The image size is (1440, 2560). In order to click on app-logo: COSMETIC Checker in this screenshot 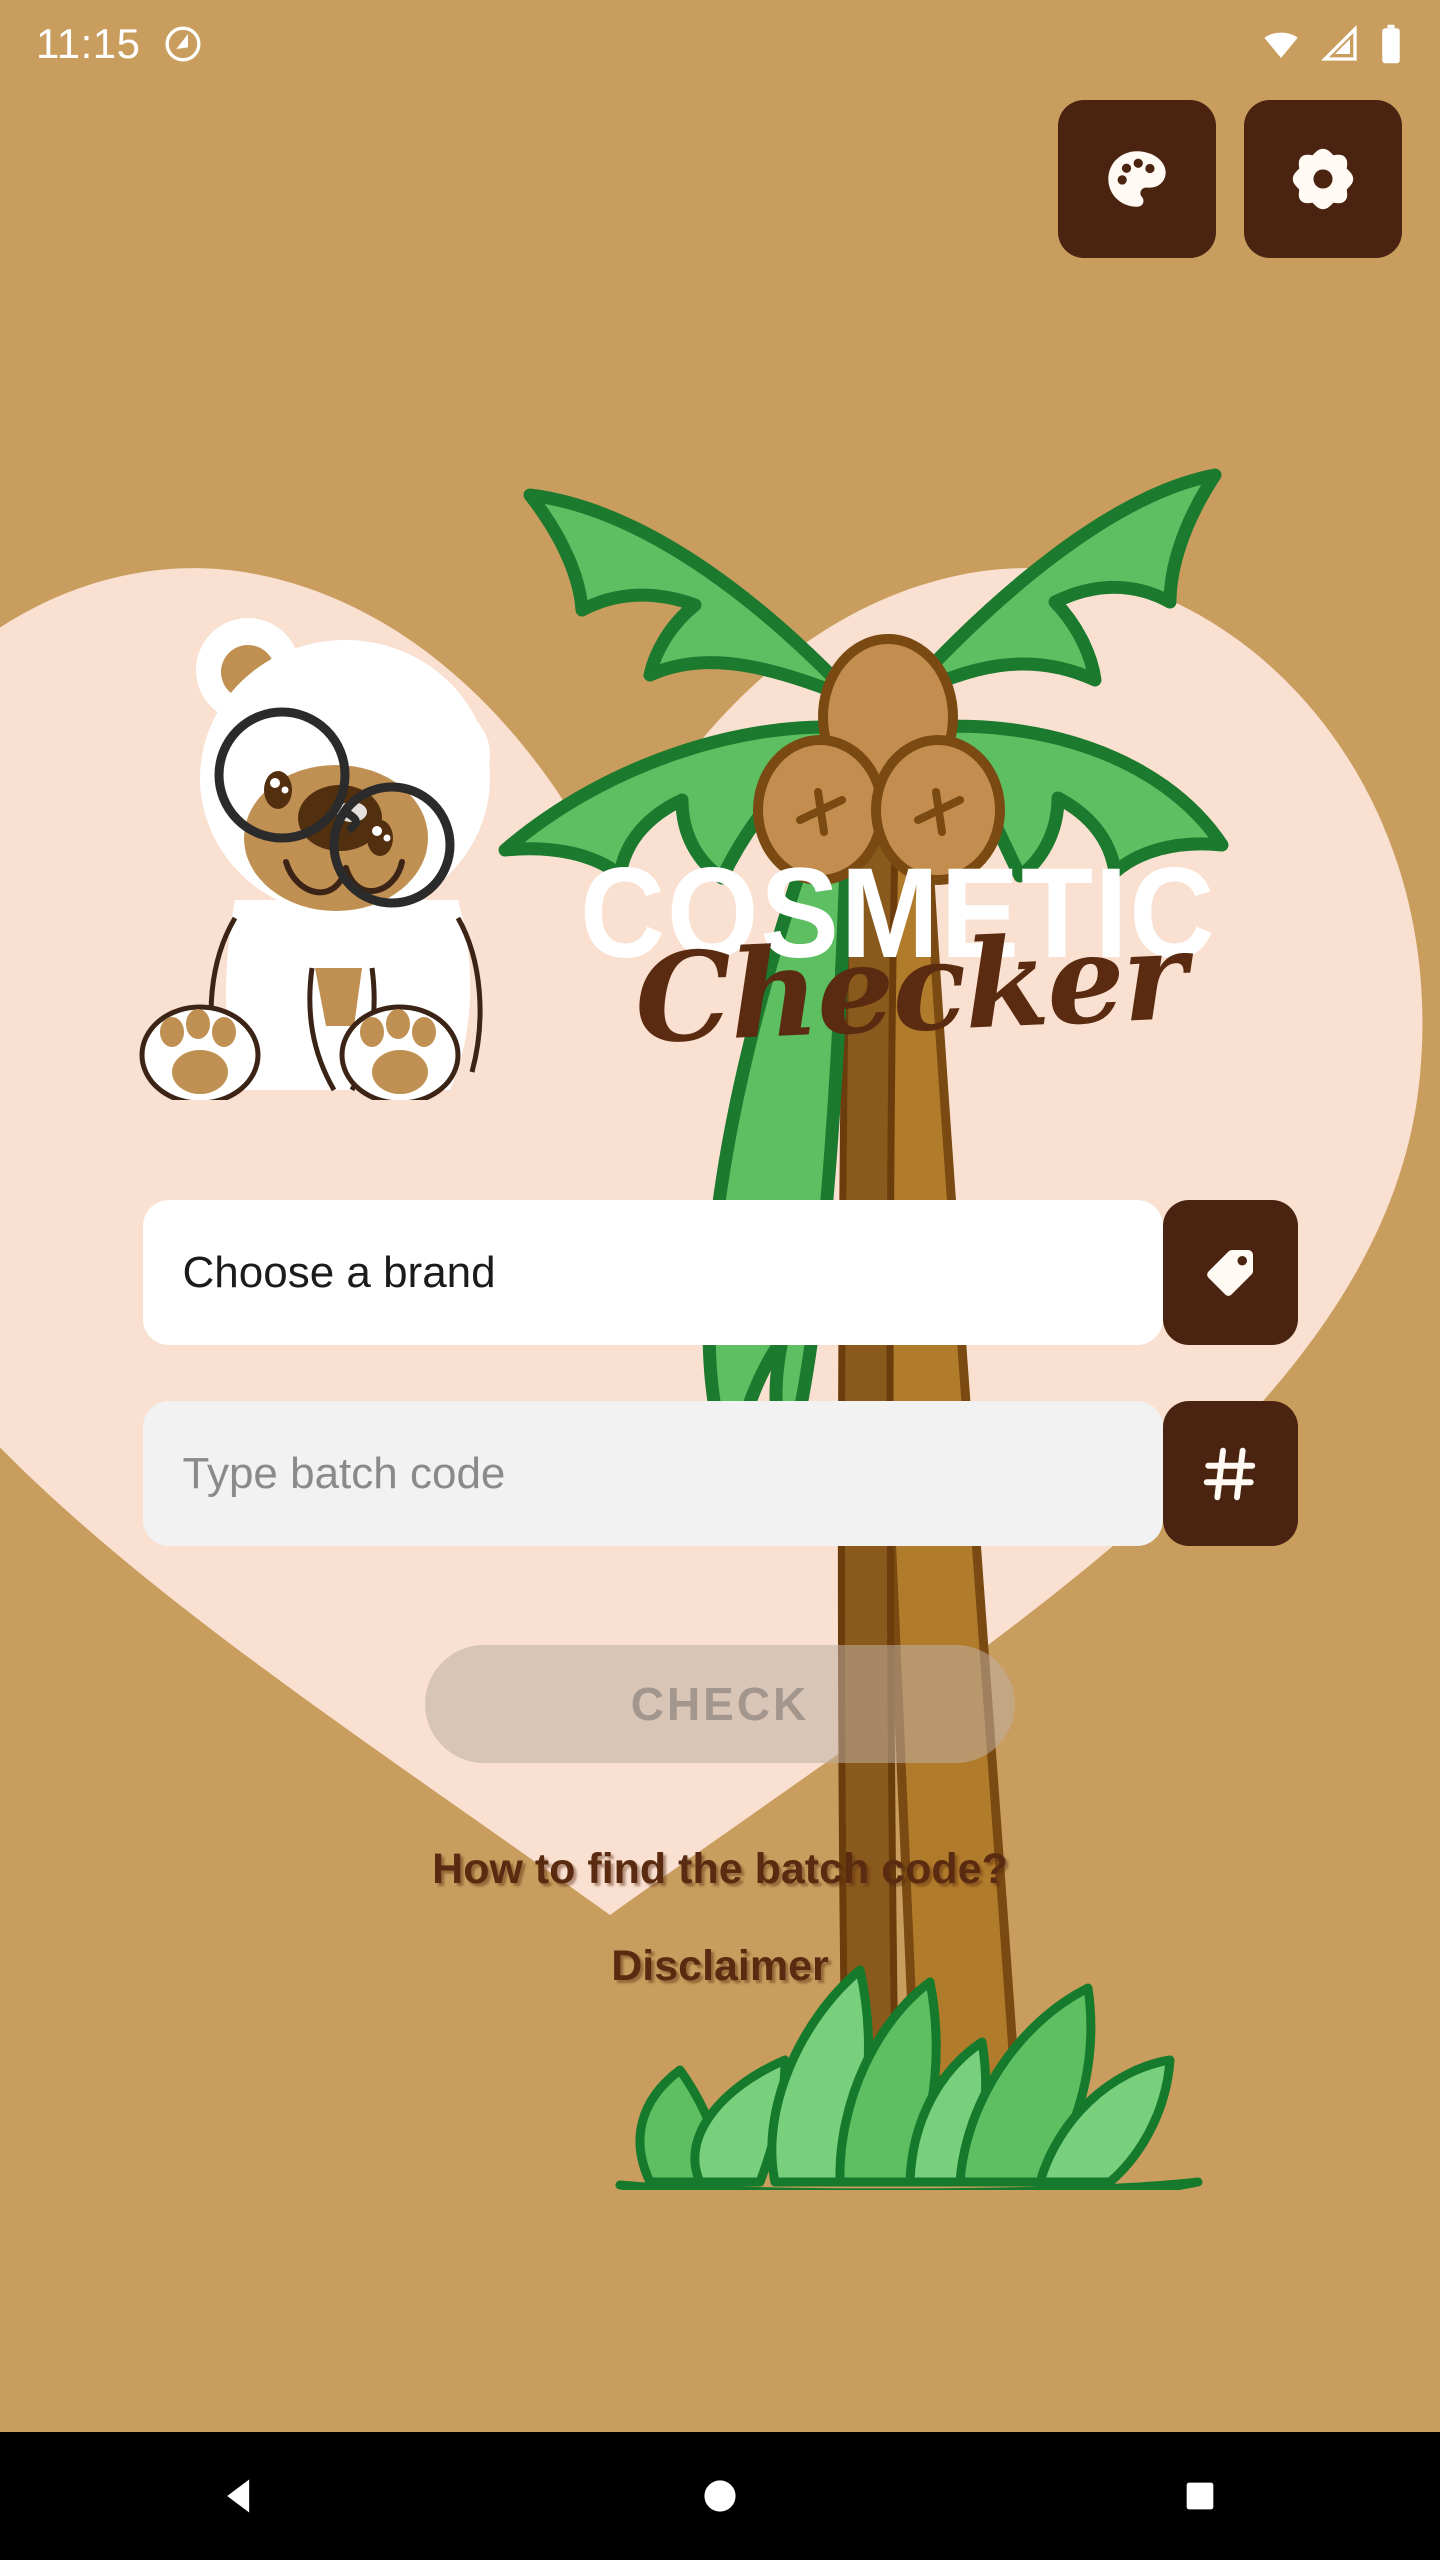, I will do `click(980, 975)`.